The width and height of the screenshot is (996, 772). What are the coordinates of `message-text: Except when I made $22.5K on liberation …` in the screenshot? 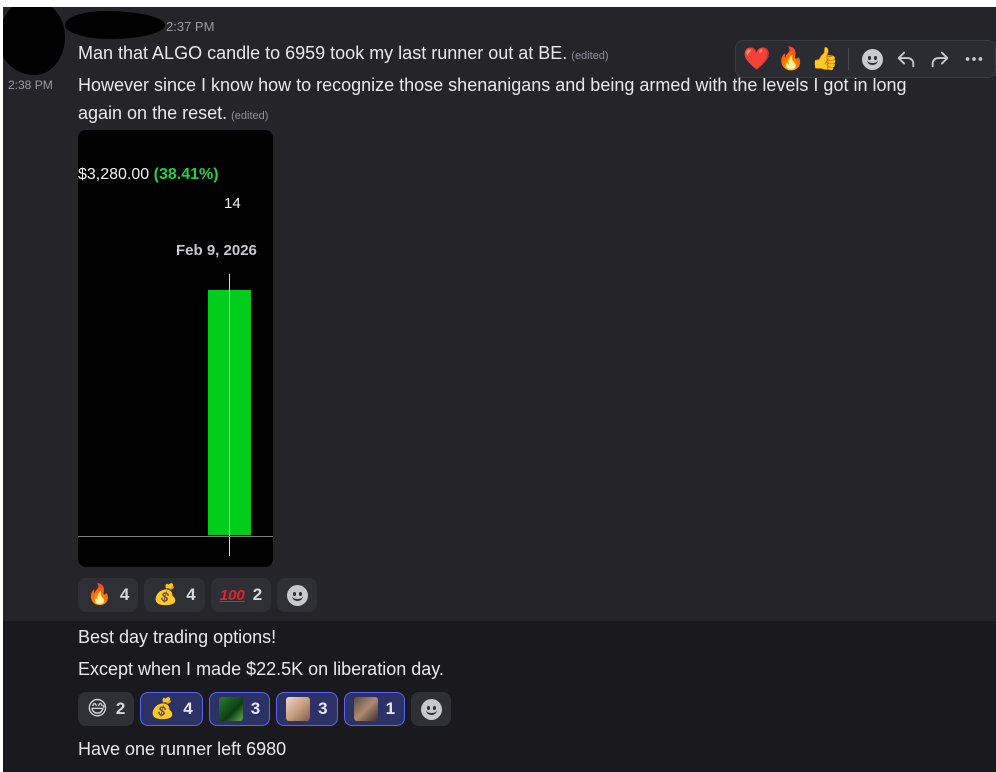 It's located at (261, 669).